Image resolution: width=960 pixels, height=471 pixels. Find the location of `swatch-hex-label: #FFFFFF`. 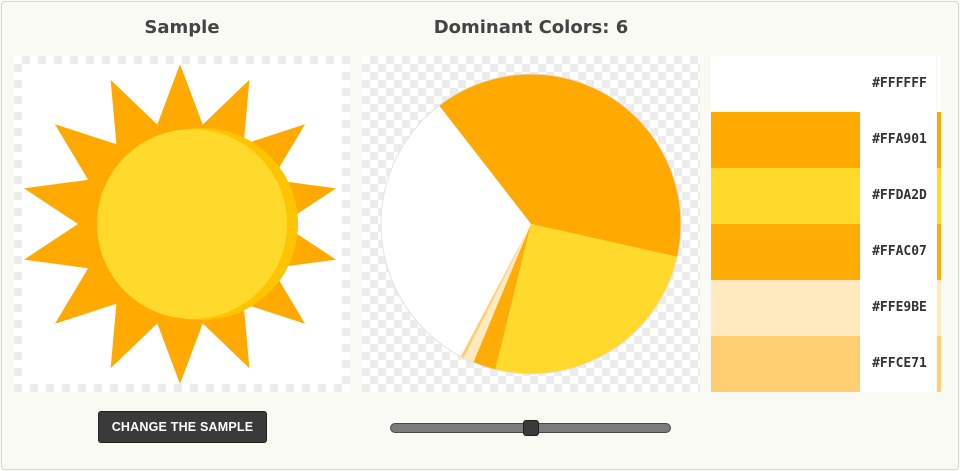

swatch-hex-label: #FFFFFF is located at coordinates (898, 84).